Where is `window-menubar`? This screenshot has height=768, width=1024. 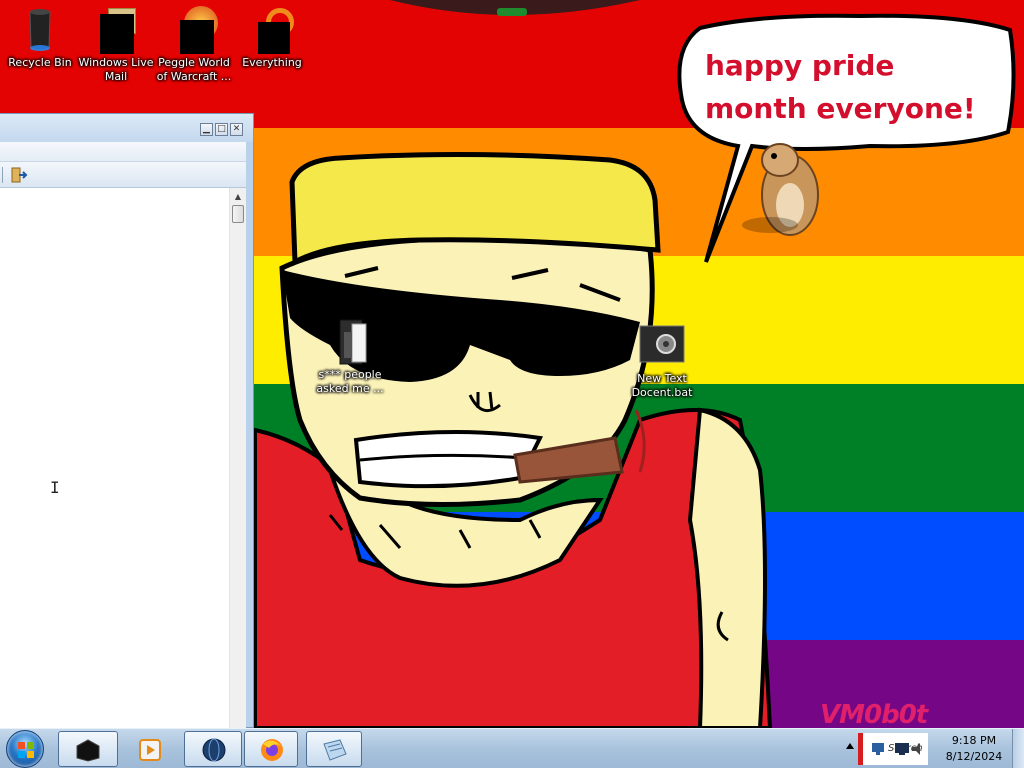
window-menubar is located at coordinates (123, 152).